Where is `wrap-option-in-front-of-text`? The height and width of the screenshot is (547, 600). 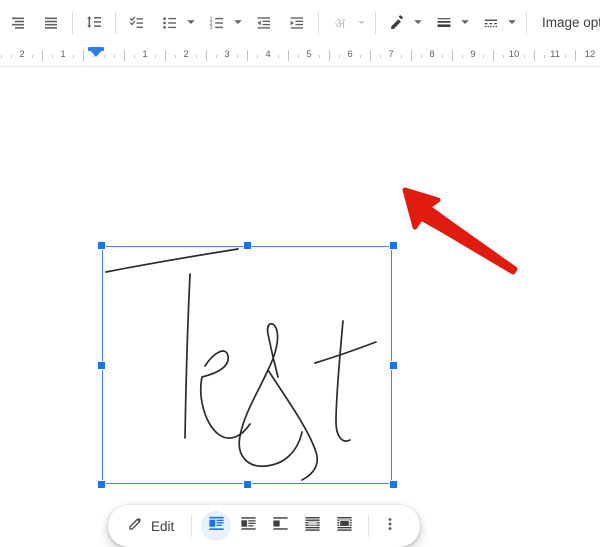 wrap-option-in-front-of-text is located at coordinates (344, 526).